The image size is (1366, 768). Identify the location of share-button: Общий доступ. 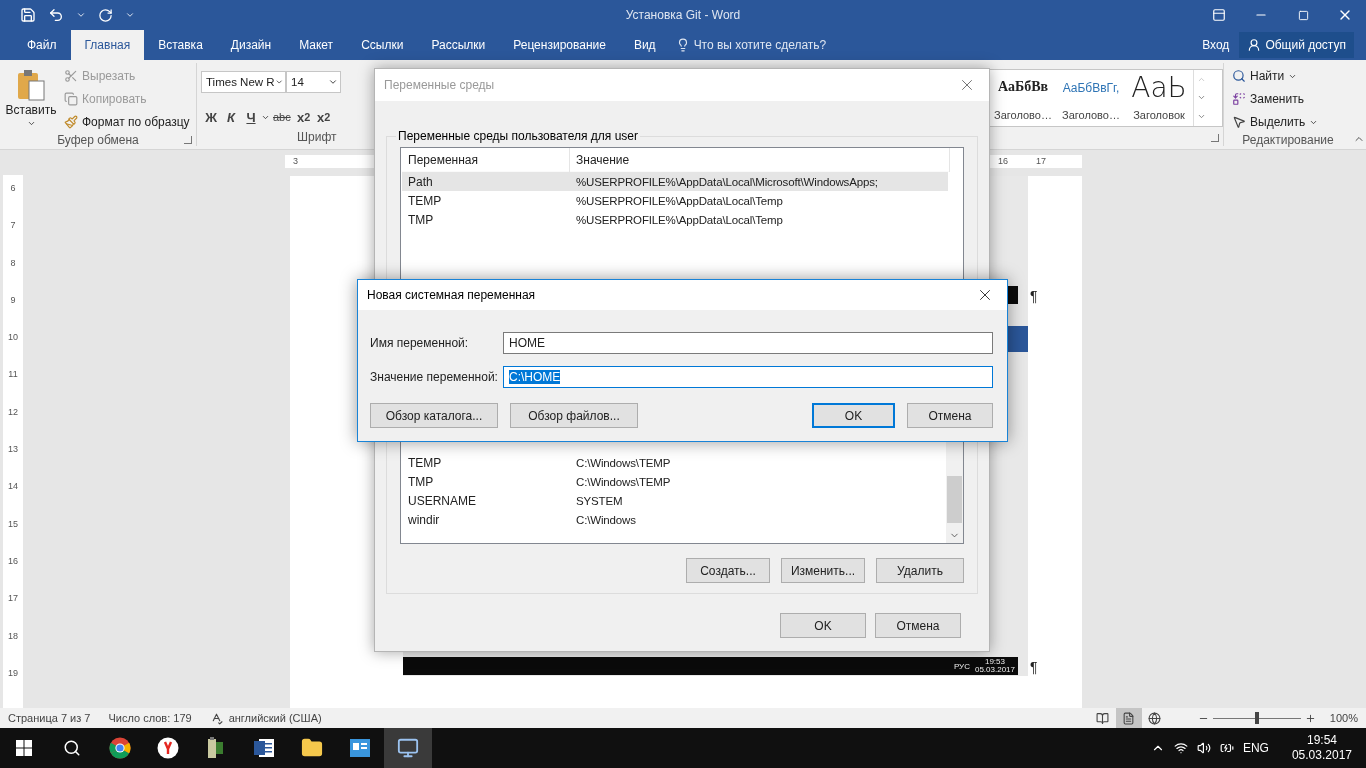
(1296, 45).